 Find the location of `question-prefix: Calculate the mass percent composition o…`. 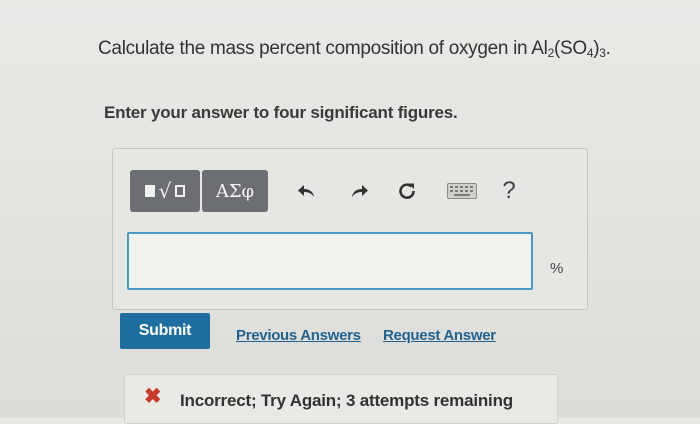

question-prefix: Calculate the mass percent composition o… is located at coordinates (323, 48).